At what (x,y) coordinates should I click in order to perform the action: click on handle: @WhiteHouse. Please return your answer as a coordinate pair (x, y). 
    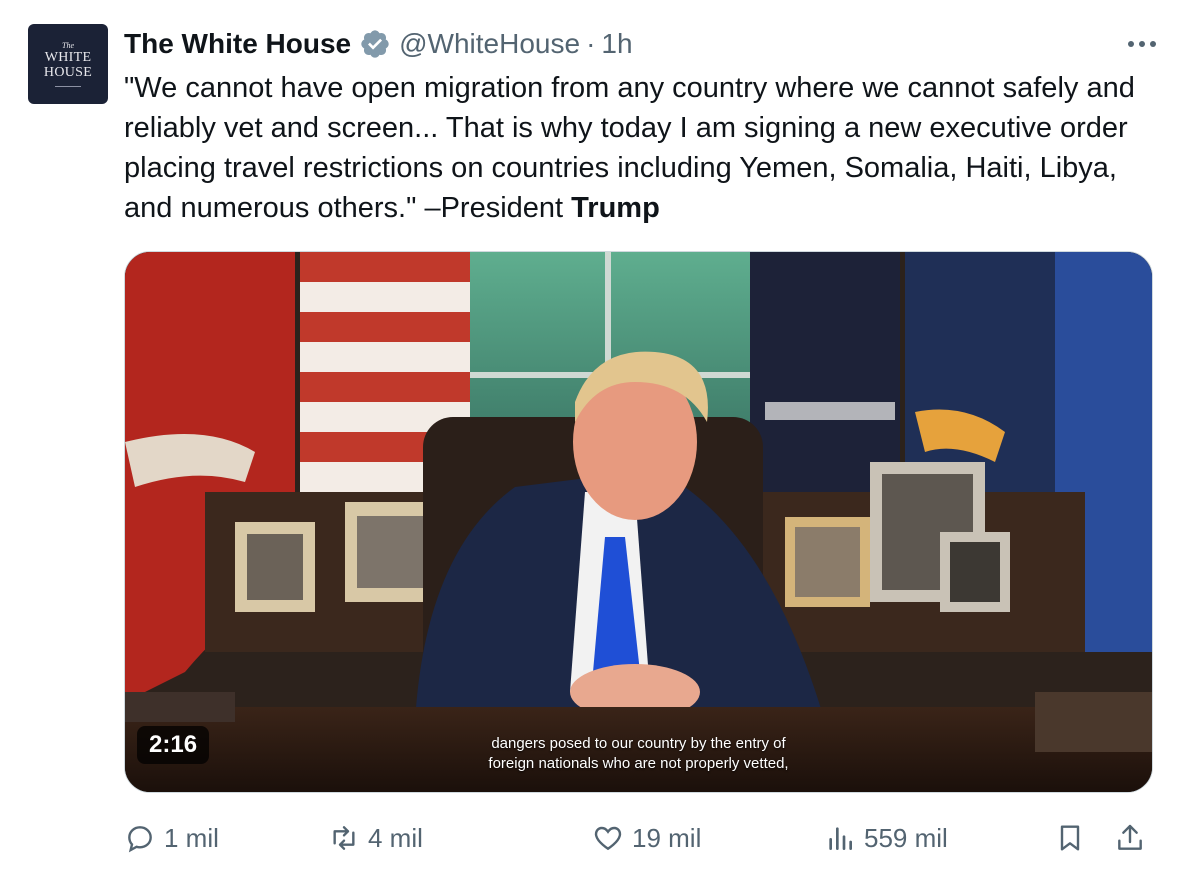
    Looking at the image, I should click on (489, 44).